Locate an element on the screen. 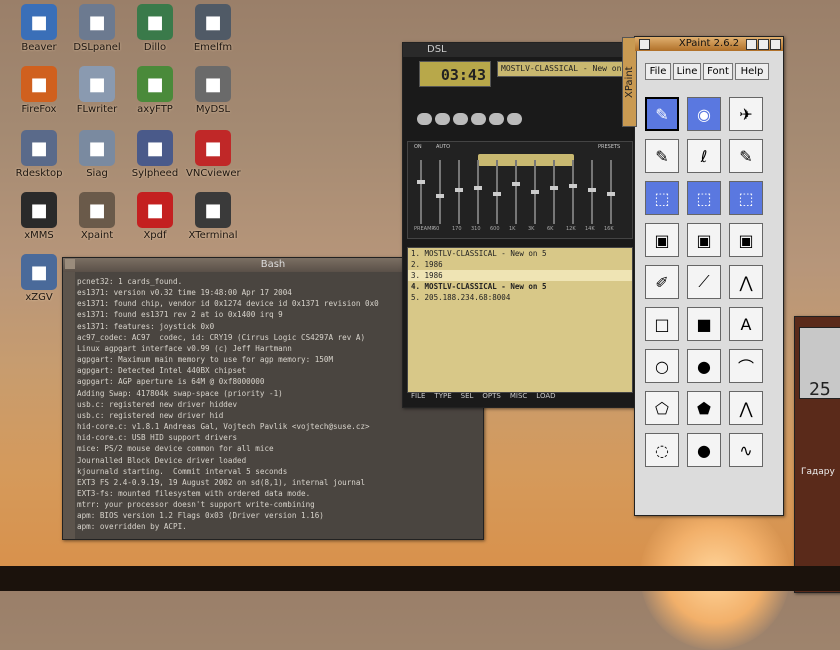  freehand-shape-icon: ◌ is located at coordinates (662, 450).